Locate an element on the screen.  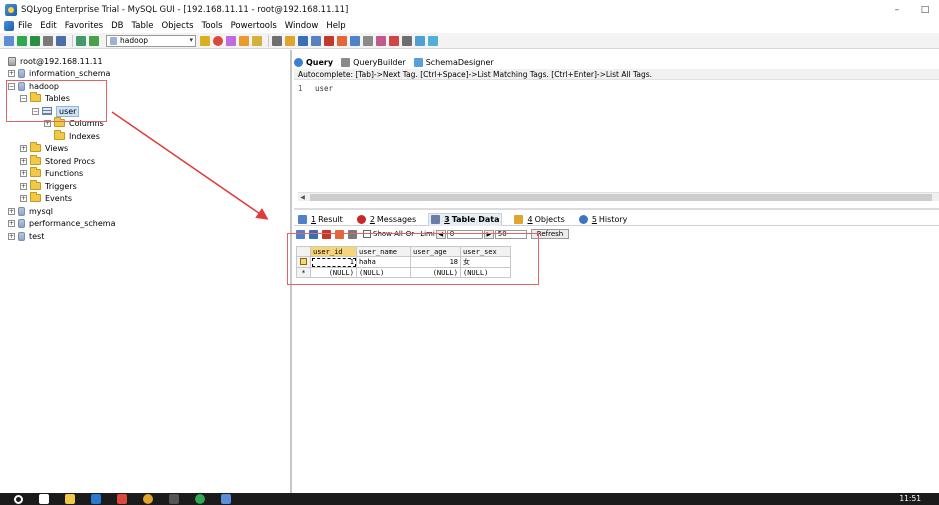
sync-icon is located at coordinates (303, 40).